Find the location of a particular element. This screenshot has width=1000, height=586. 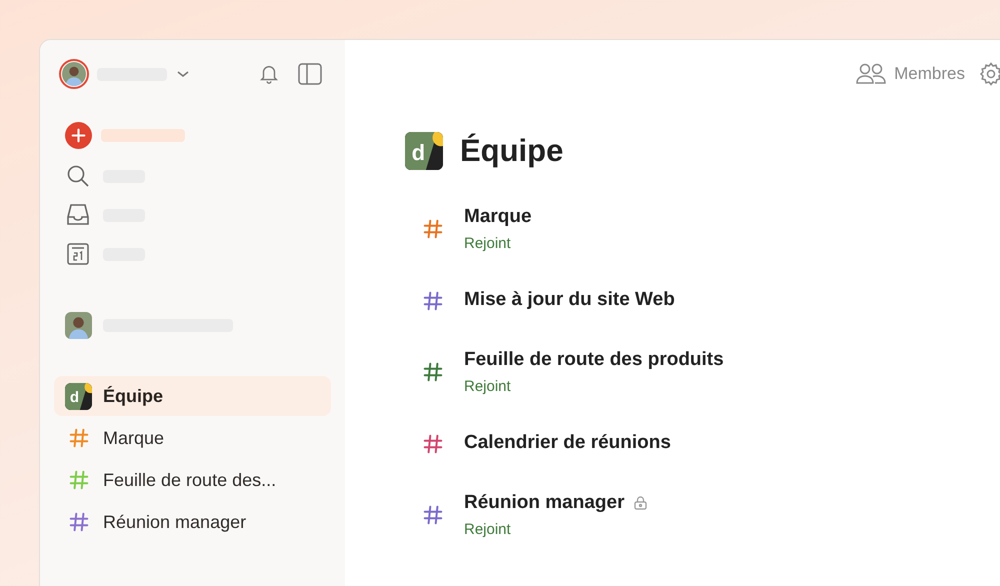

channel-name: Calendrier de réunions is located at coordinates (567, 443).